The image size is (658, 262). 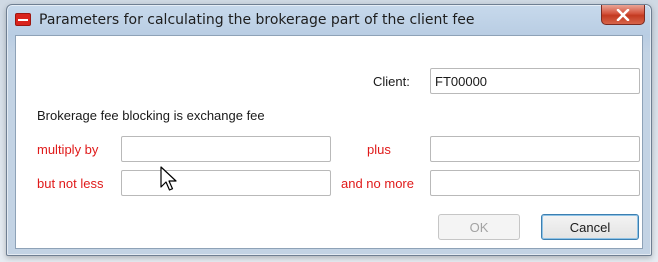 What do you see at coordinates (479, 227) in the screenshot?
I see `ok-button: OK` at bounding box center [479, 227].